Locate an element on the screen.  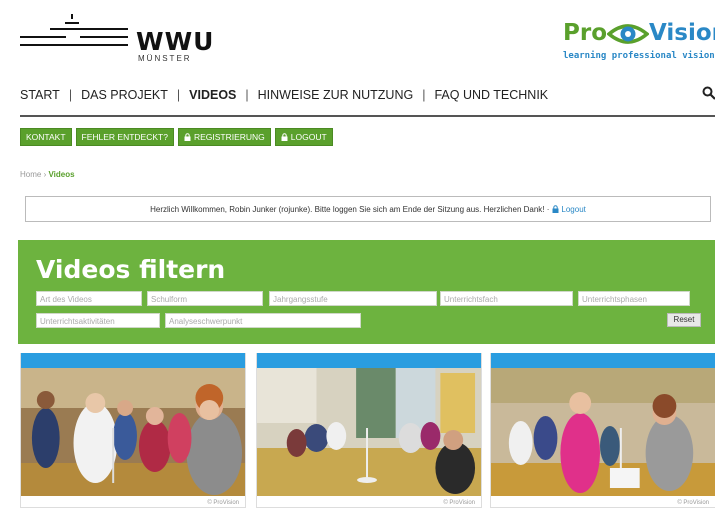
nav-faq: FAQ UND TECHNIK is located at coordinates (491, 95).